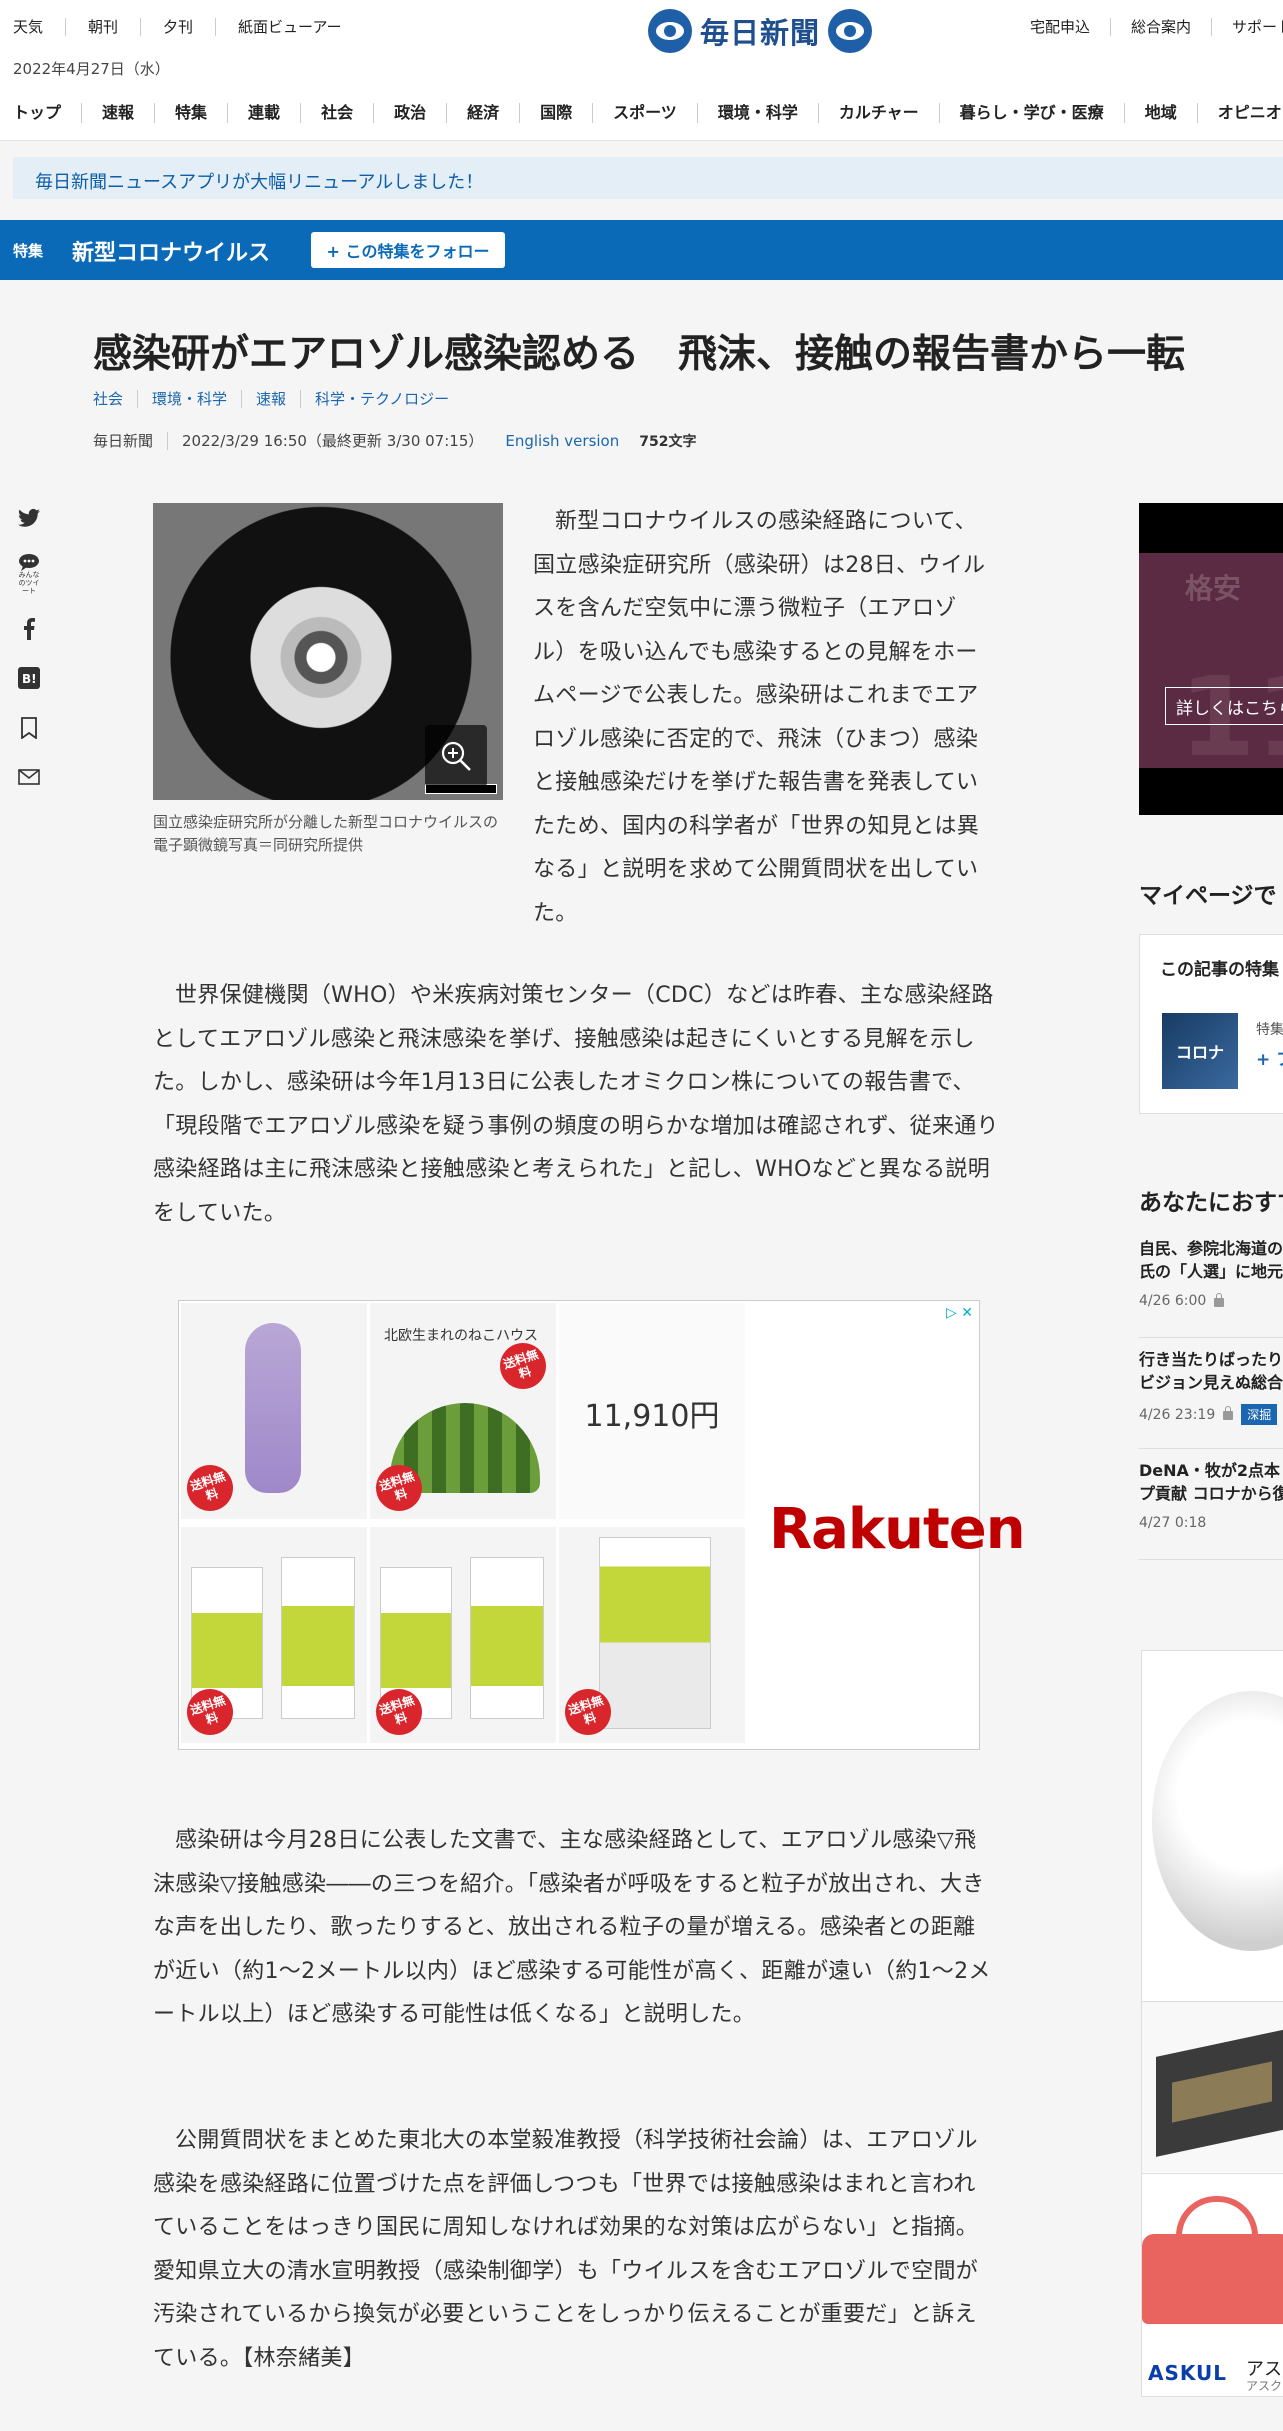  What do you see at coordinates (171, 251) in the screenshot?
I see `special-title: 新型コロナウイルス` at bounding box center [171, 251].